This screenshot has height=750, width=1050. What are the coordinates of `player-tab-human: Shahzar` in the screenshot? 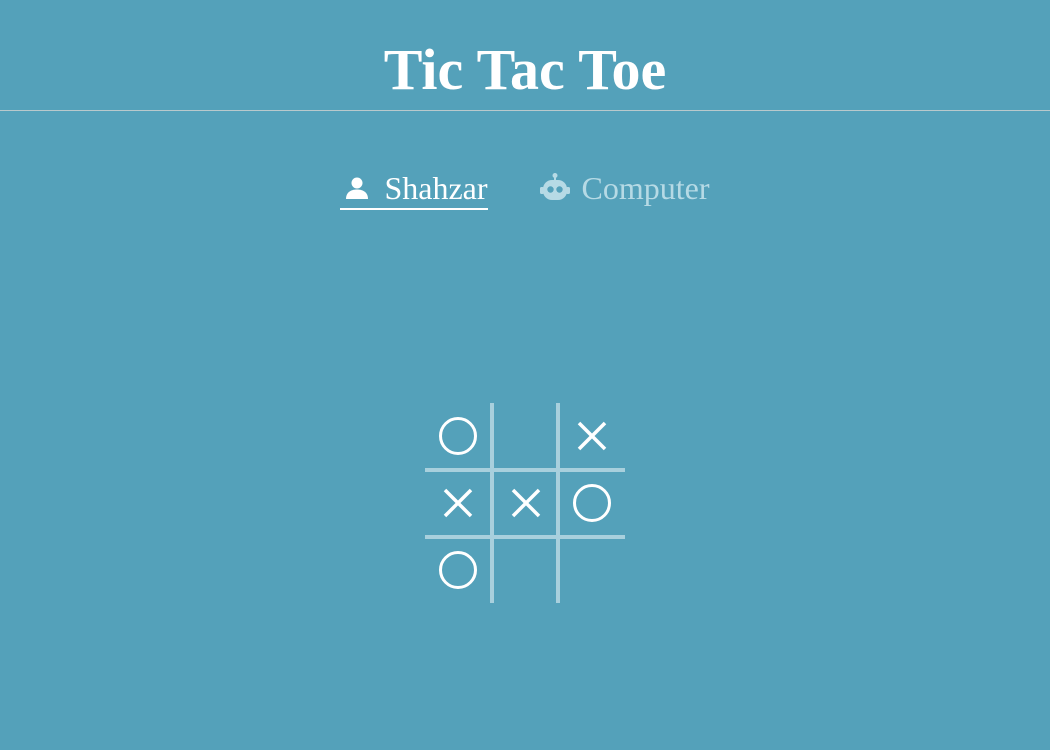 It's located at (414, 189).